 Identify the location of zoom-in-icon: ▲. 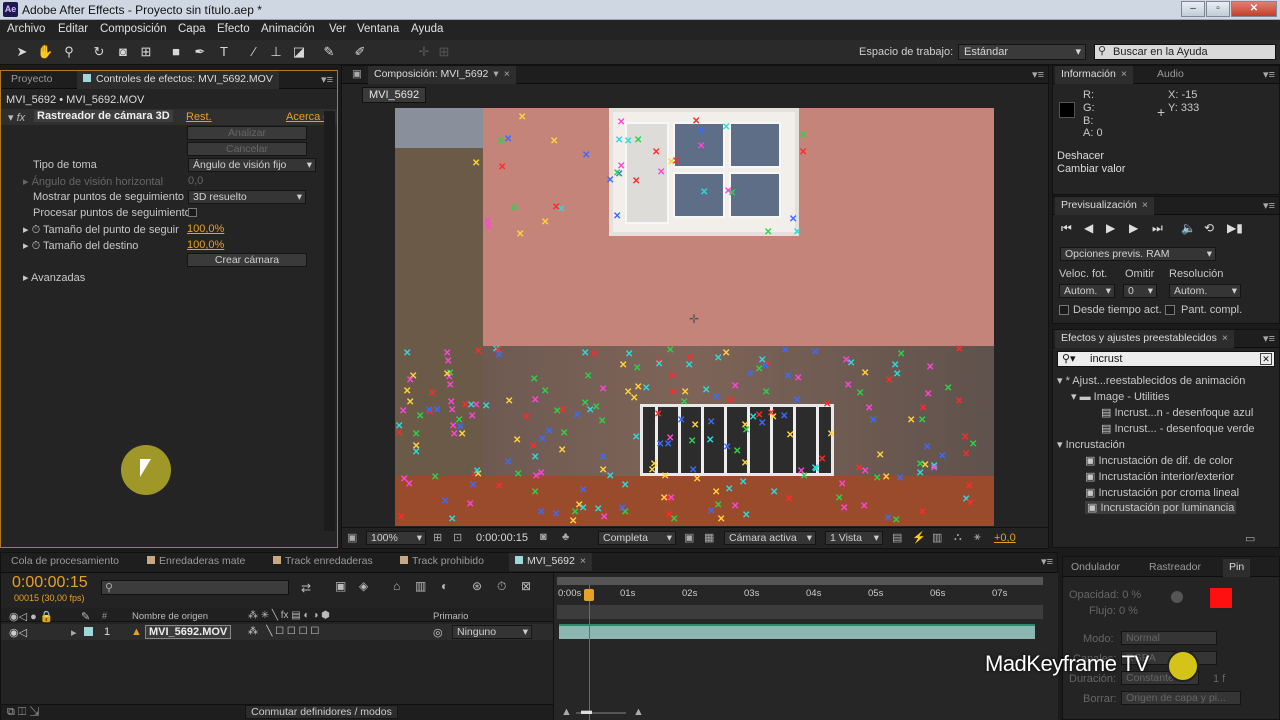
(638, 712).